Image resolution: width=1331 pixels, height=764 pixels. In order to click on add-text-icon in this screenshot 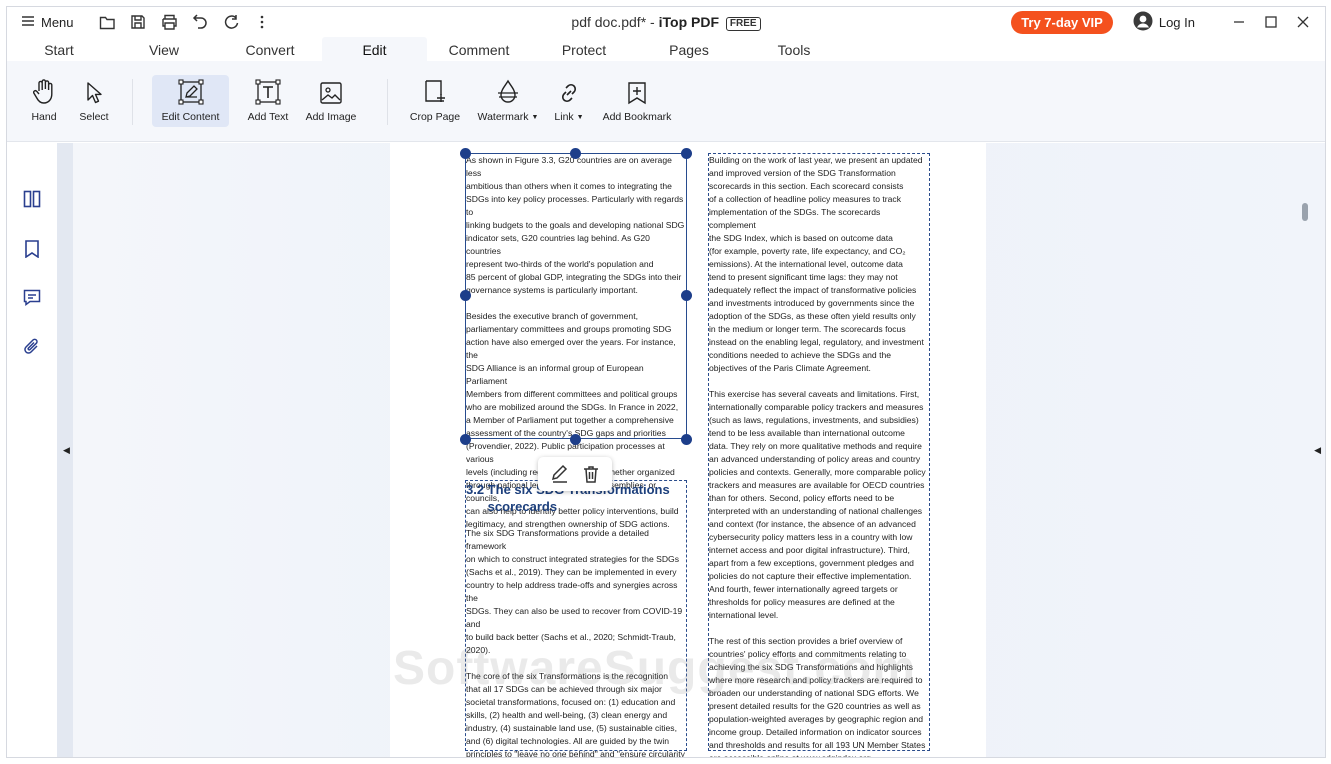, I will do `click(268, 90)`.